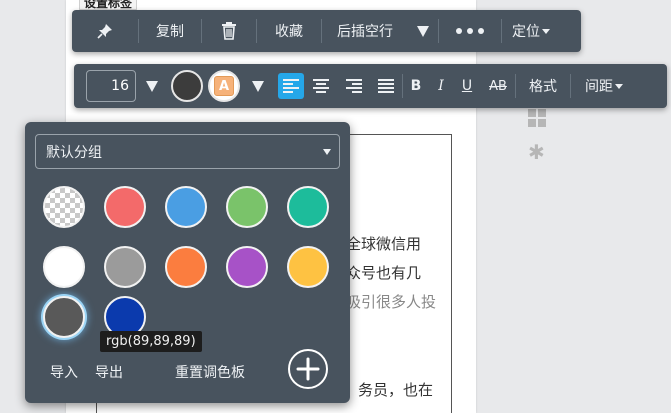  I want to click on doc-text-line: 务员，也在, so click(396, 390).